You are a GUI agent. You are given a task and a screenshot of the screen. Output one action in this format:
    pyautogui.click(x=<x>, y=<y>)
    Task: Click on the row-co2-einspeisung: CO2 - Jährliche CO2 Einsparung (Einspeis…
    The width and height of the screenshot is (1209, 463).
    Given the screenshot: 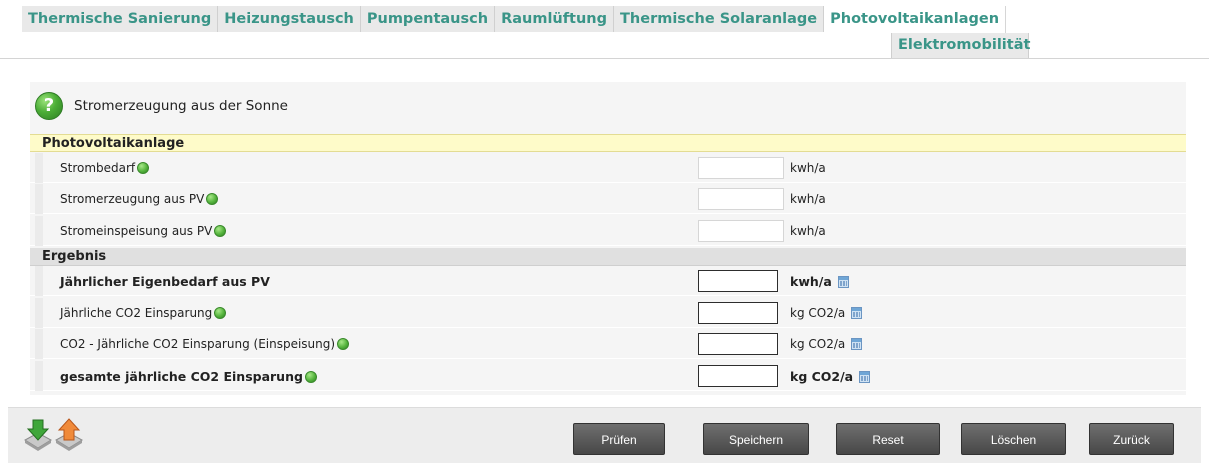 What is the action you would take?
    pyautogui.click(x=608, y=344)
    